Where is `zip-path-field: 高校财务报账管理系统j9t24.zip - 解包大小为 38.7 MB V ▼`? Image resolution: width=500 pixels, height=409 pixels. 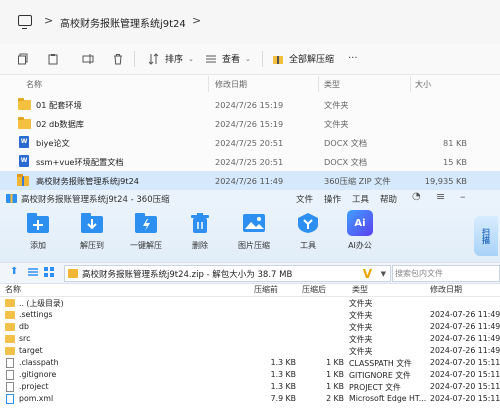
zip-path-field: 高校财务报账管理系统j9t24.zip - 解包大小为 38.7 MB V ▼ is located at coordinates (227, 273).